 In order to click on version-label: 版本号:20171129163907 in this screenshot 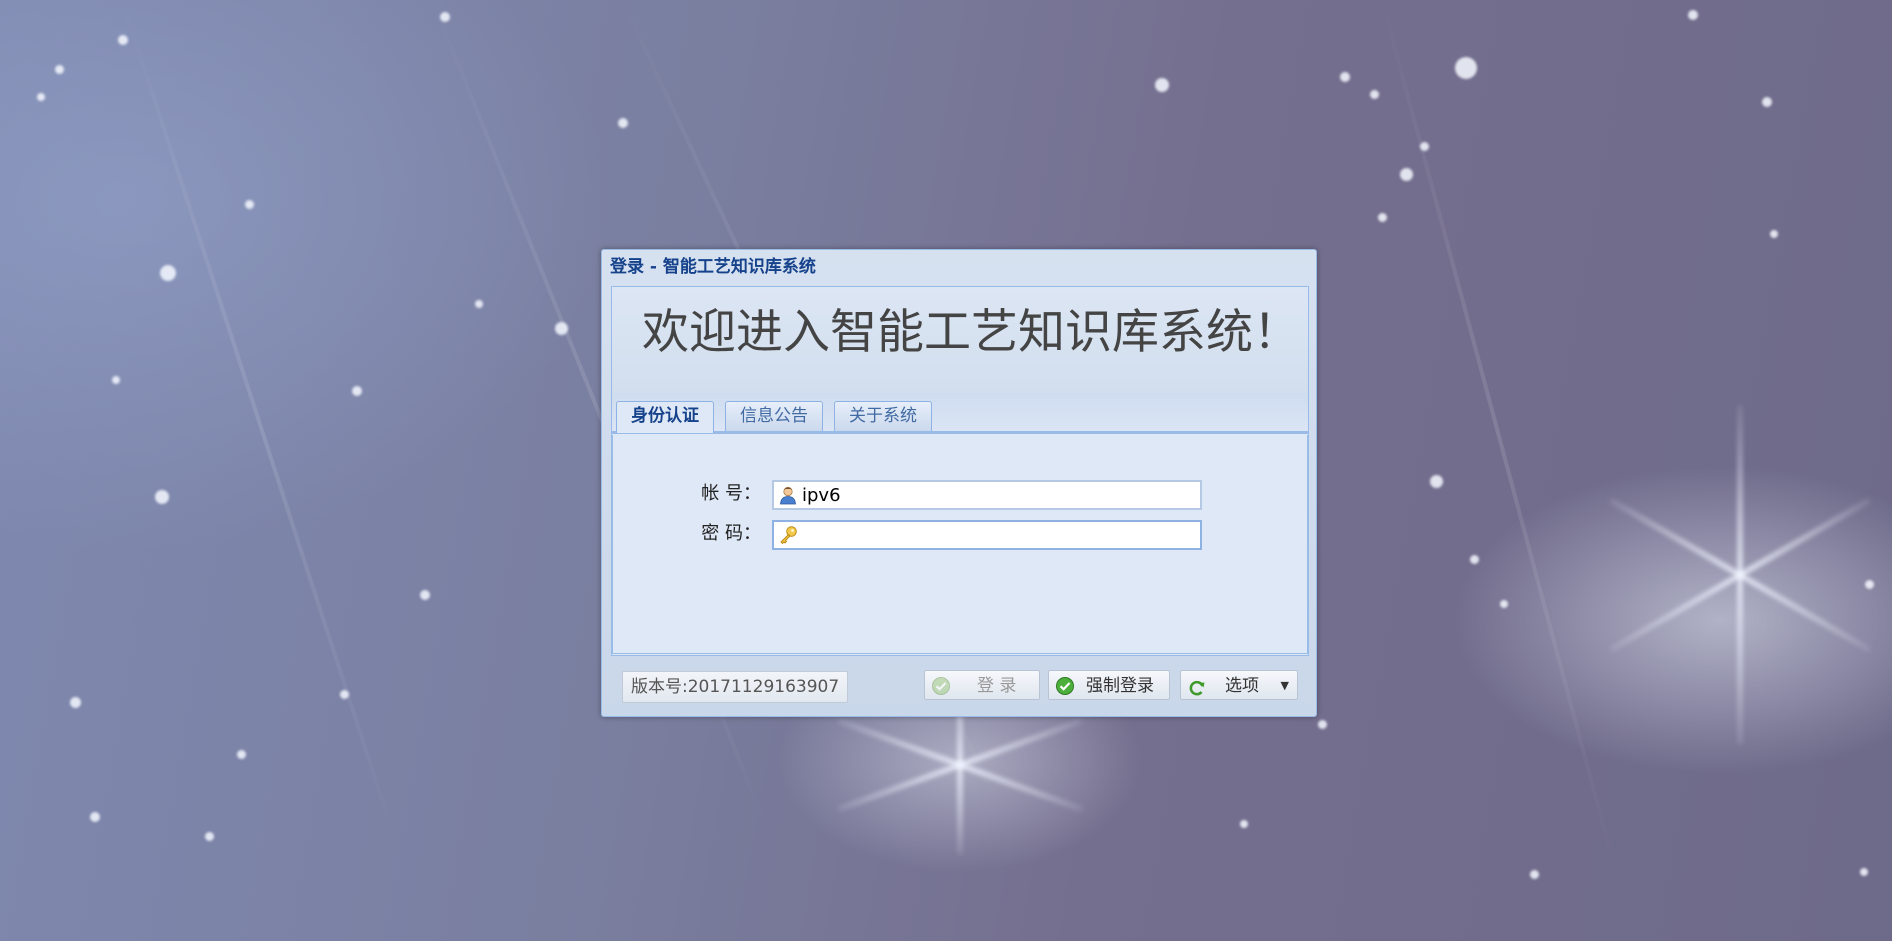, I will do `click(735, 687)`.